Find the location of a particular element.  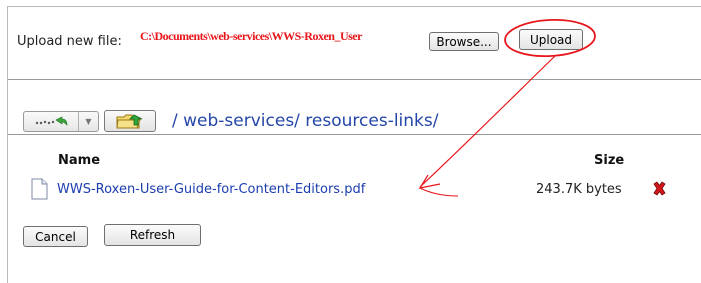

chevron-down-icon: ▼ is located at coordinates (88, 121).